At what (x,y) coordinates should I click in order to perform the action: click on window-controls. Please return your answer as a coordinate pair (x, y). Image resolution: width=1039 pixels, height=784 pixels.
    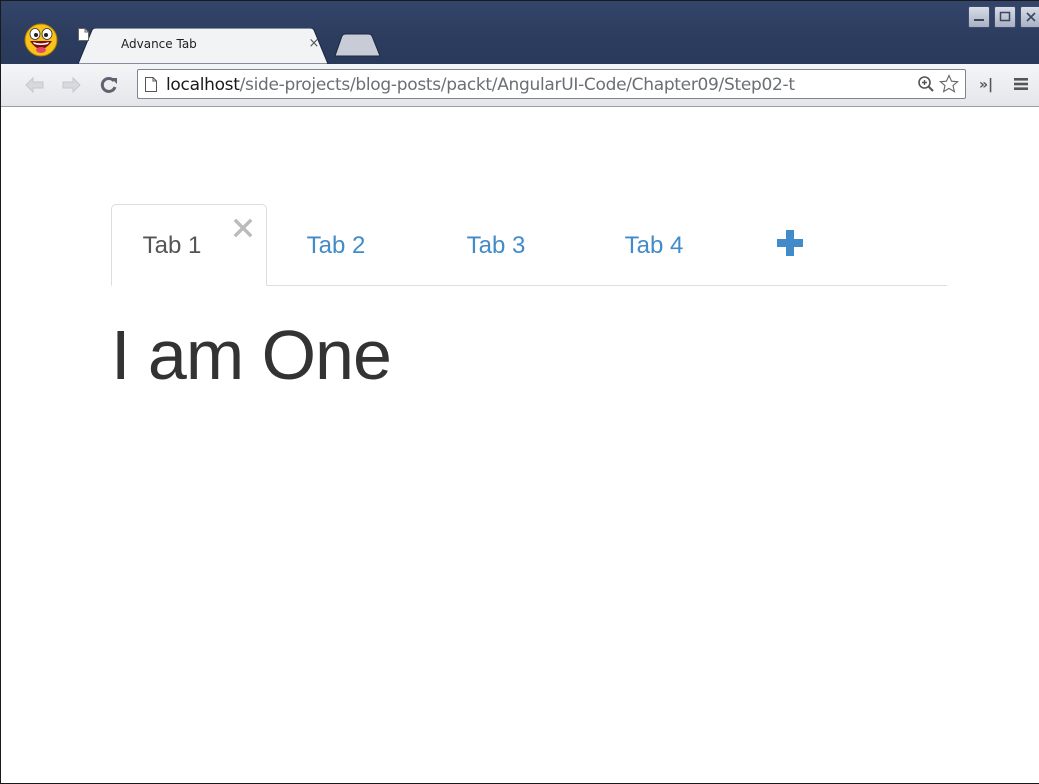
    Looking at the image, I should click on (1001, 18).